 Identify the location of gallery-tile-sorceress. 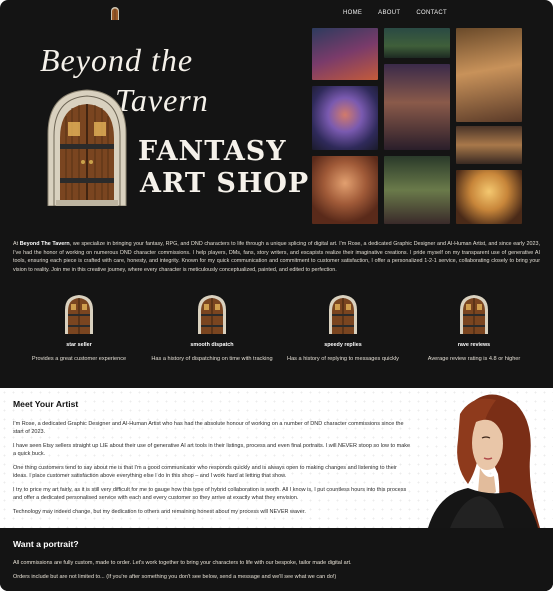
(345, 190).